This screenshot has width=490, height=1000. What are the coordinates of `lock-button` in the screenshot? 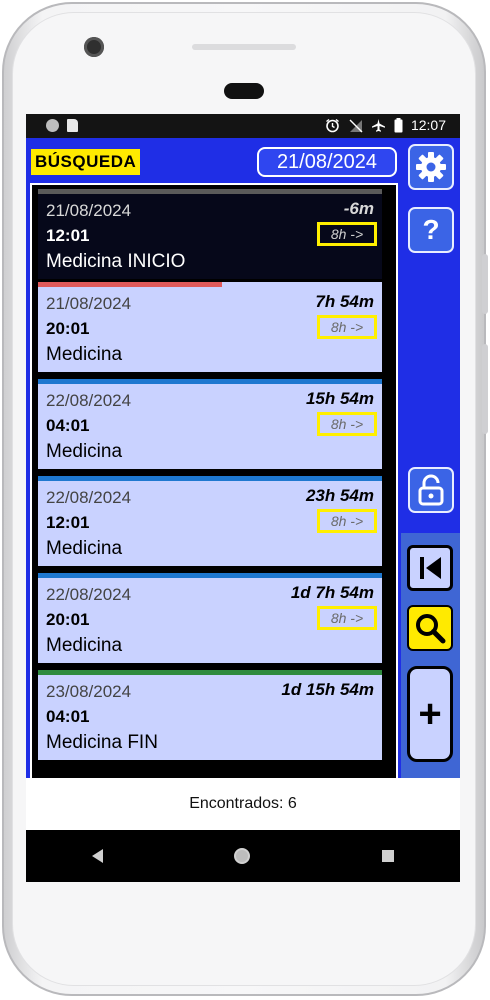 It's located at (431, 490).